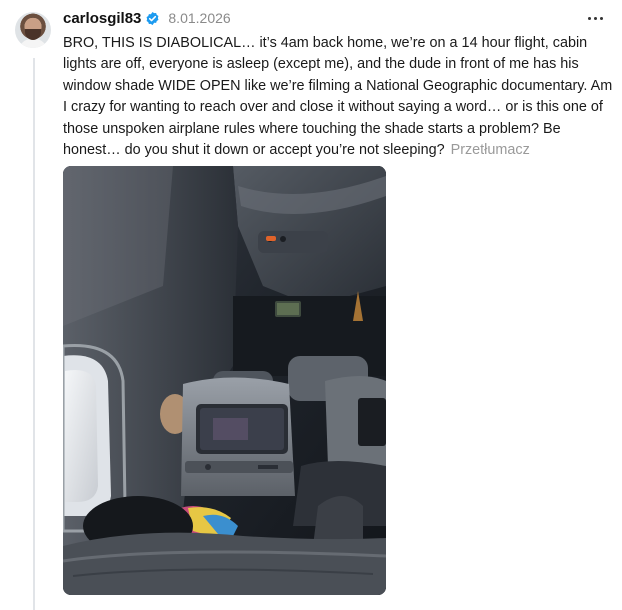 This screenshot has width=622, height=610. I want to click on avatar-shirt, so click(33, 43).